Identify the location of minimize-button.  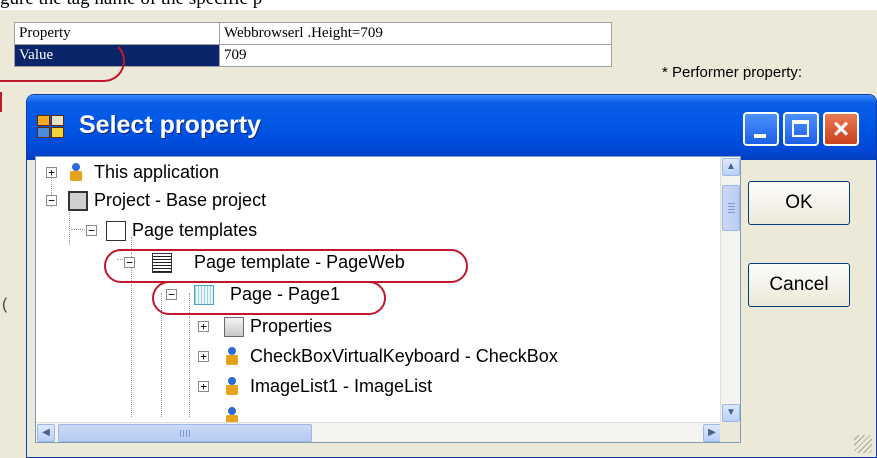
(761, 129).